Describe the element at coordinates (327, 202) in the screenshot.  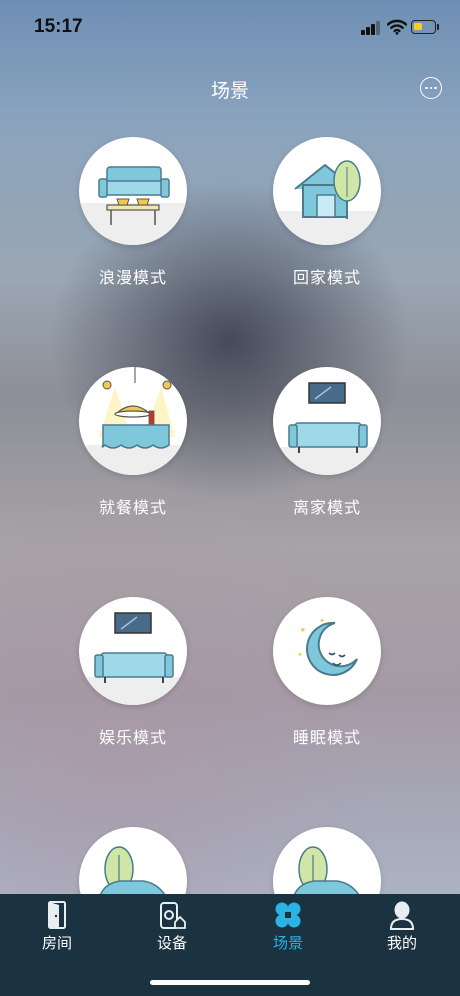
I see `house-icon` at that location.